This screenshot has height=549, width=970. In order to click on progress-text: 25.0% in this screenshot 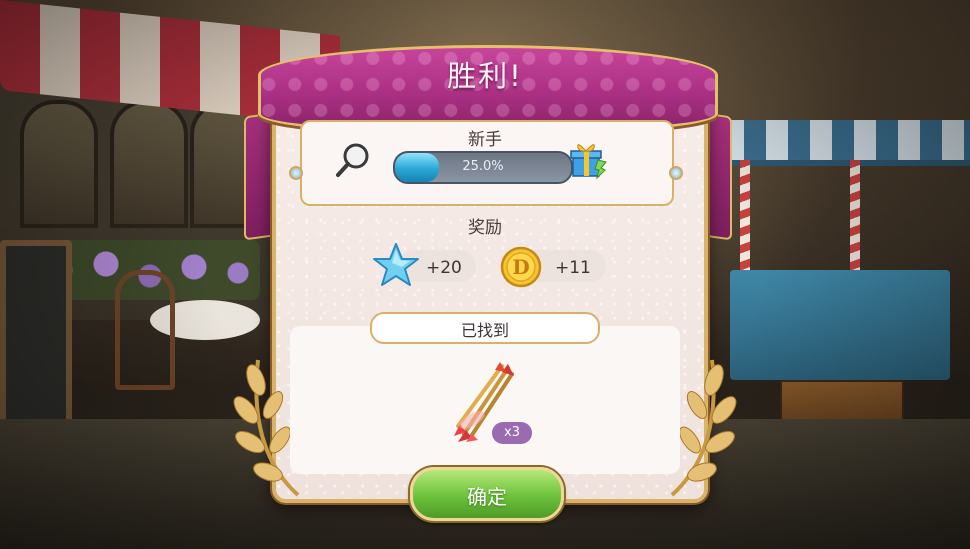, I will do `click(483, 166)`.